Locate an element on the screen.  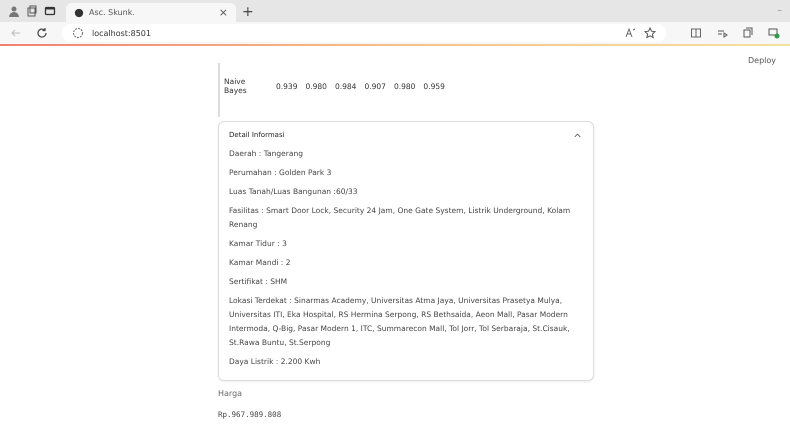
new-tab-button: + is located at coordinates (248, 12).